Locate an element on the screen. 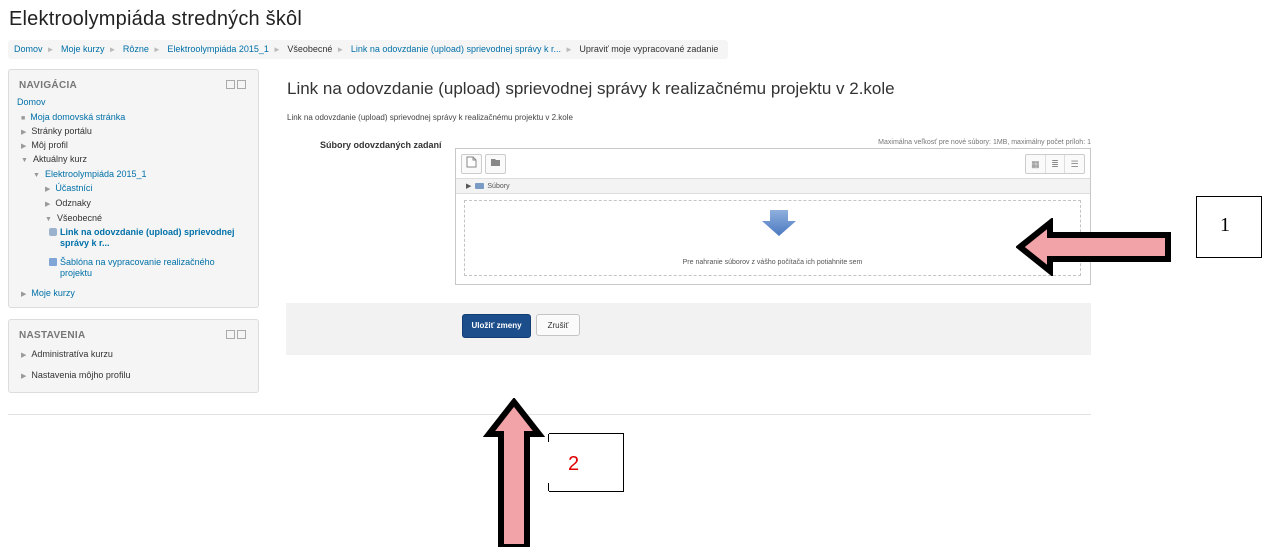  nav-course: ▼ Elektroolympiáda 2015_1 is located at coordinates (90, 175).